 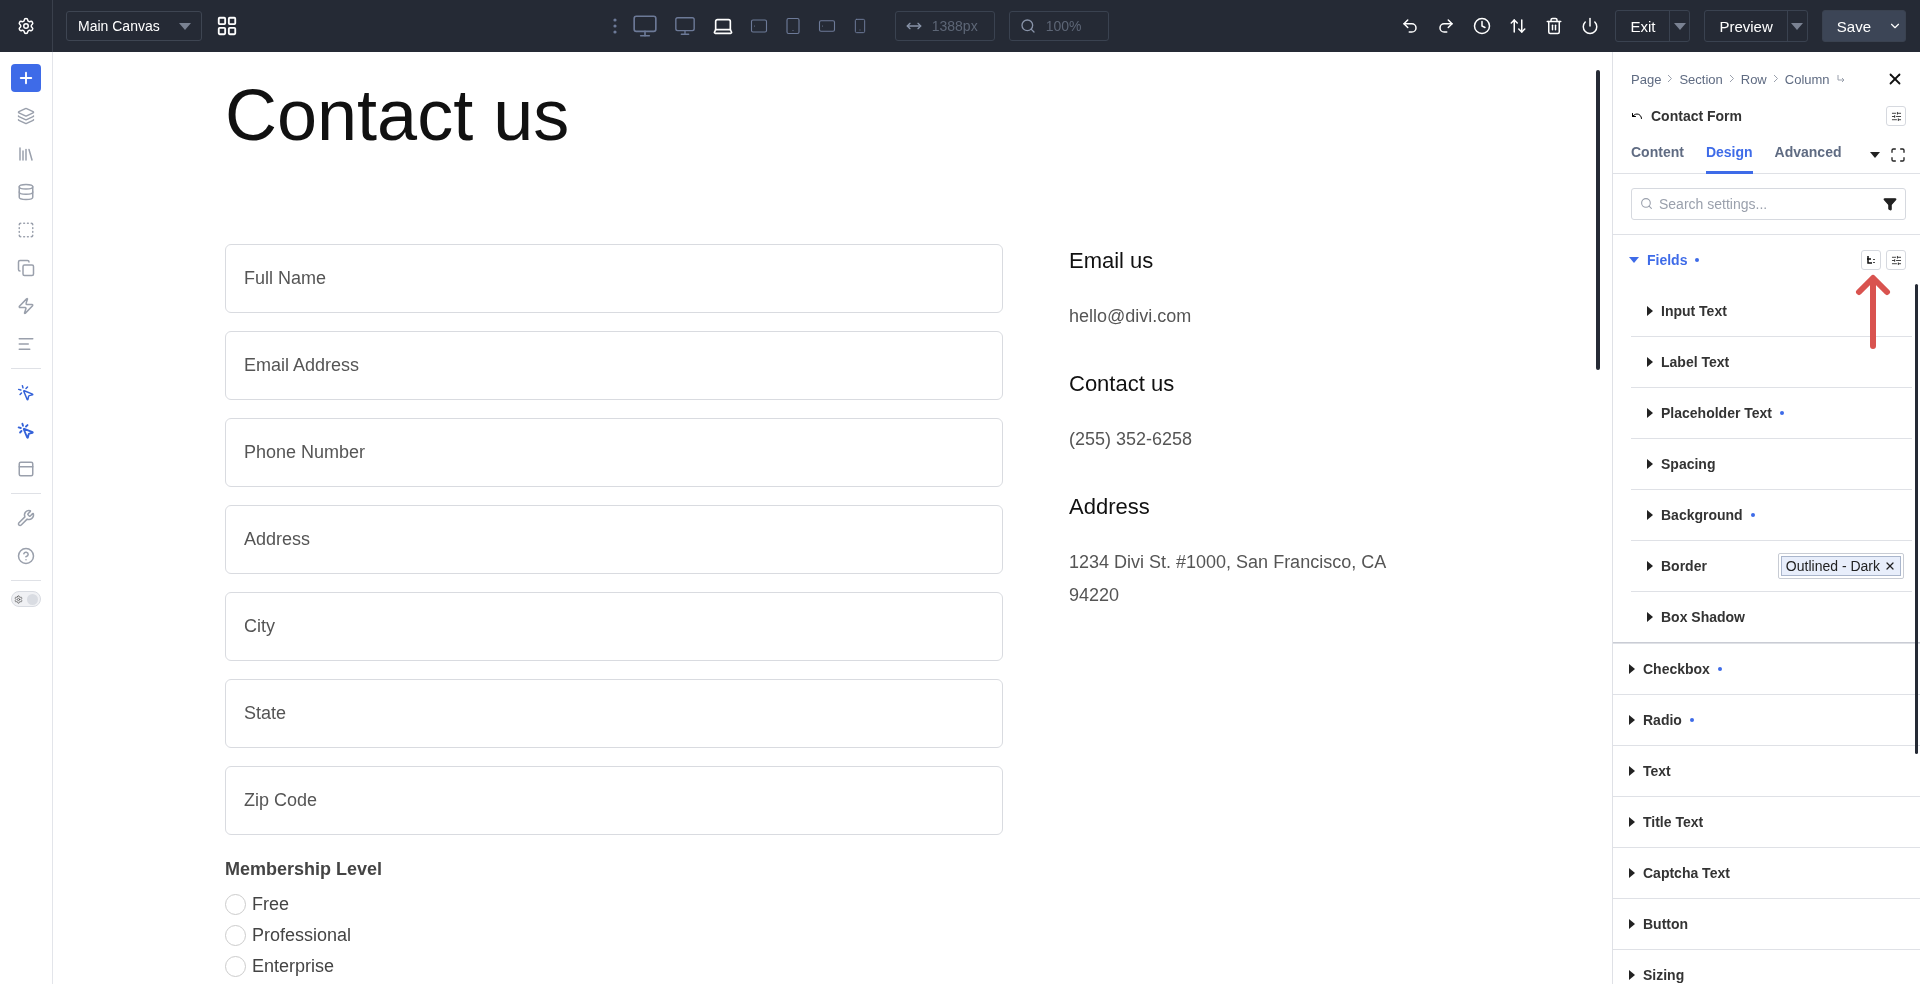 What do you see at coordinates (1808, 159) in the screenshot?
I see `panel-tab: Advanced` at bounding box center [1808, 159].